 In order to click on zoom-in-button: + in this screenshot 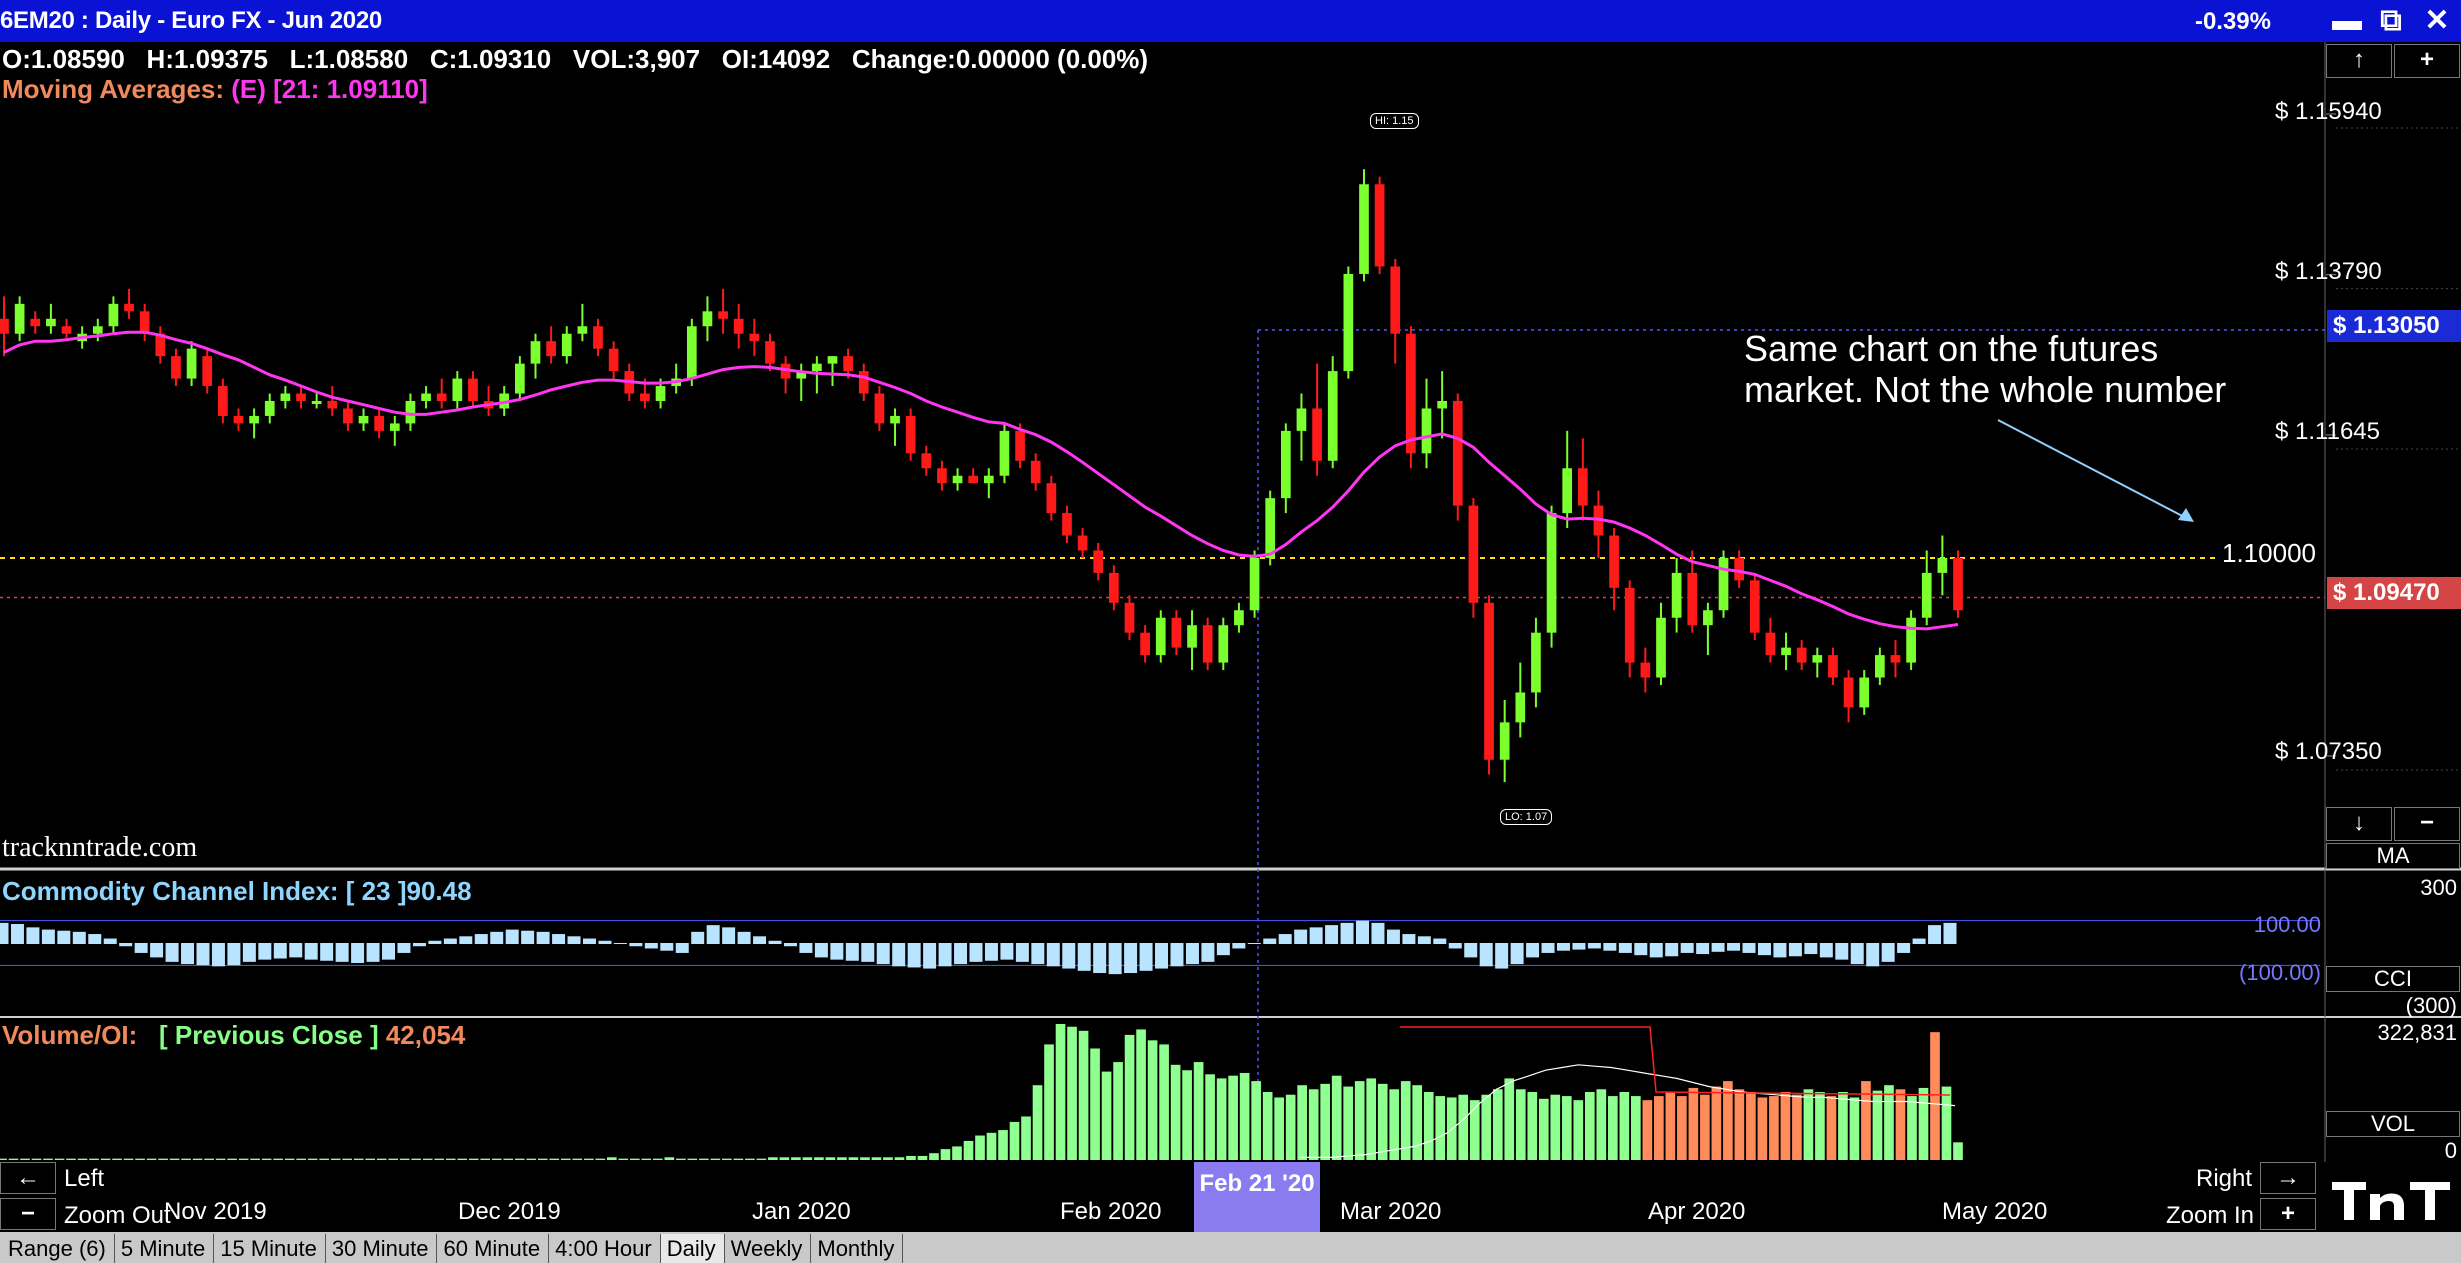, I will do `click(2288, 1214)`.